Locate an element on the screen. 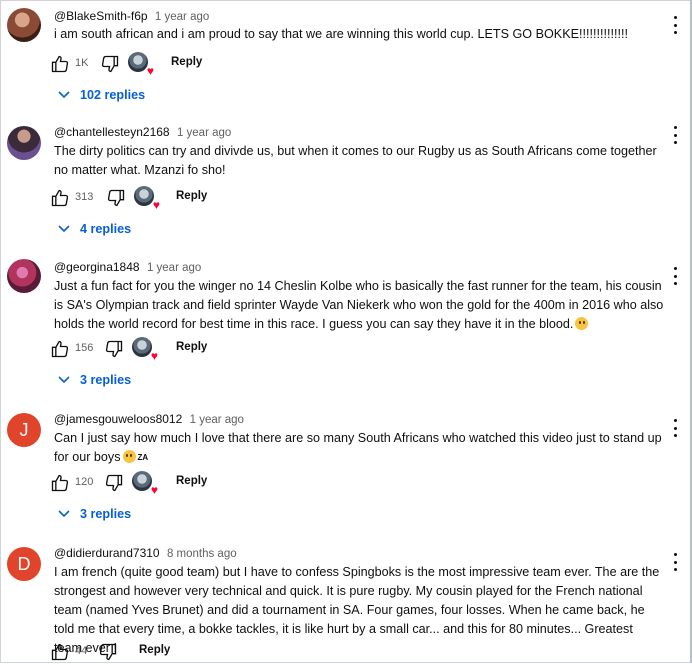 The image size is (692, 664). comment-header: @didierdurand7310 8 months ago is located at coordinates (145, 553).